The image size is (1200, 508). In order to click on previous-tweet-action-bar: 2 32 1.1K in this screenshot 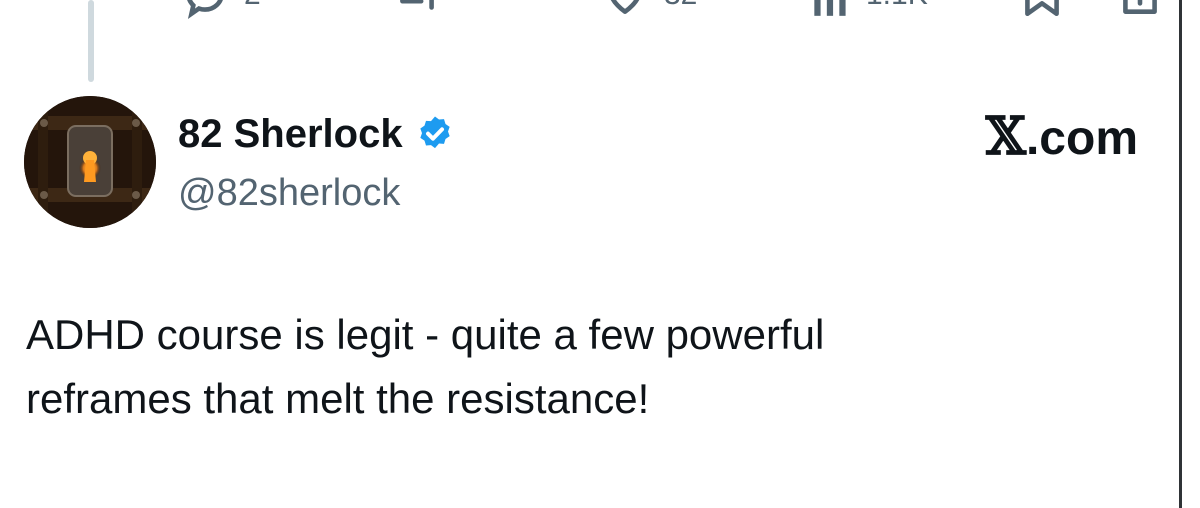, I will do `click(600, 10)`.